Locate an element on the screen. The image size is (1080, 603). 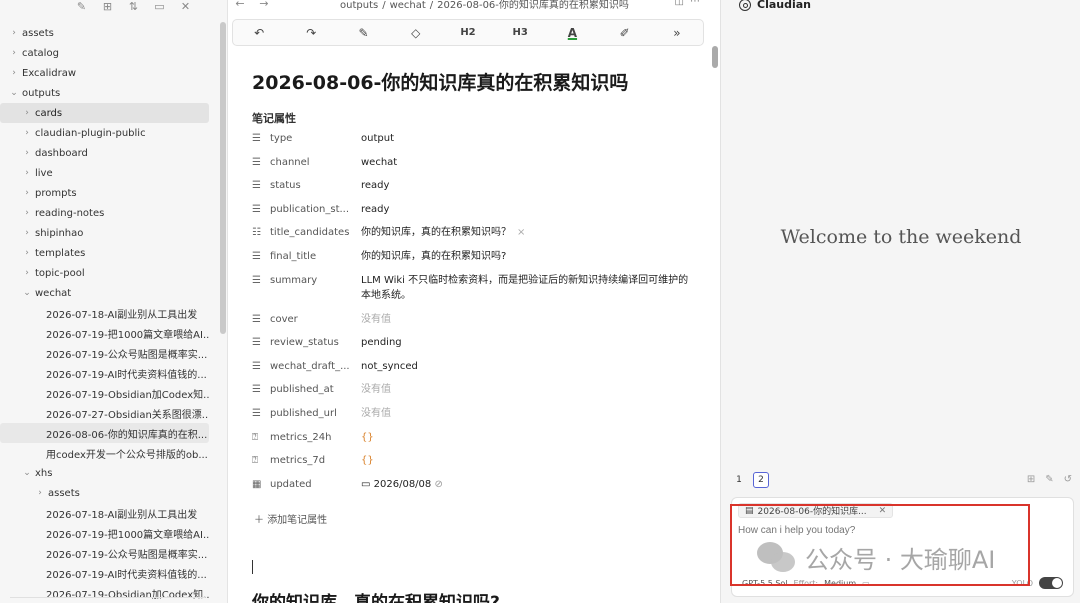
folder-item: ⌄ xhs is located at coordinates (104, 473).